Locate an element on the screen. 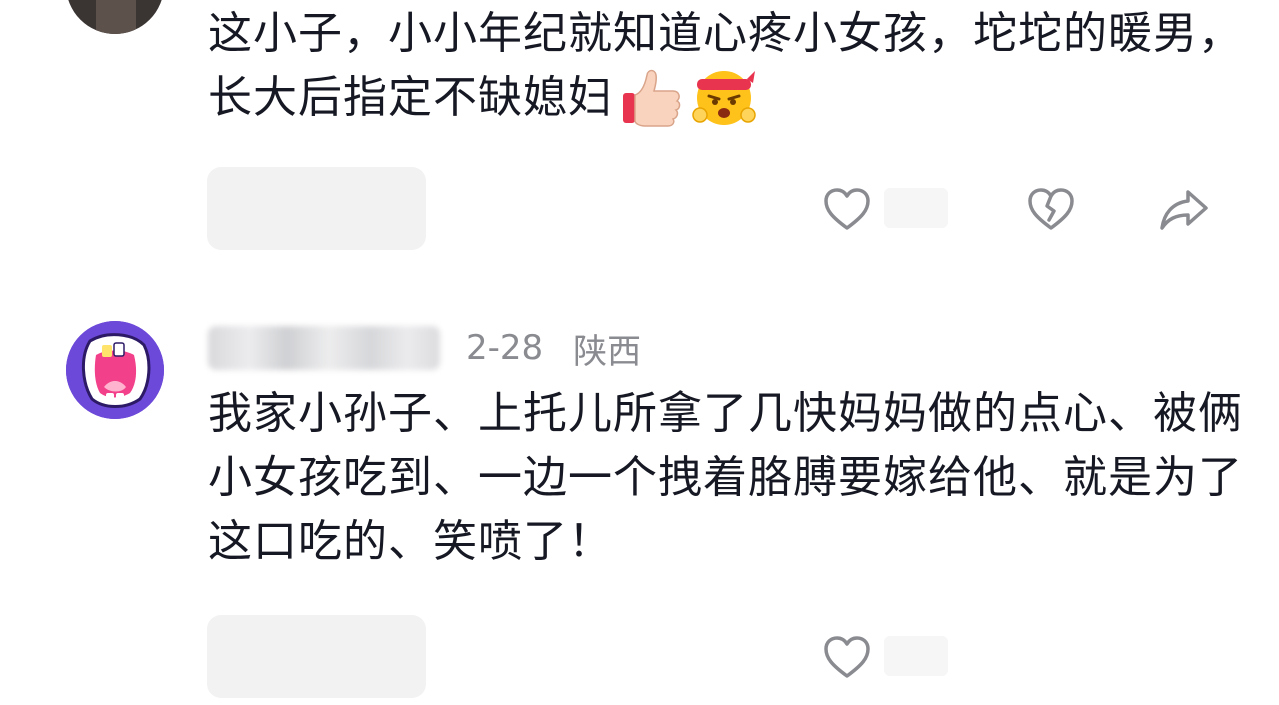 The image size is (1279, 705). share-arrow-icon is located at coordinates (1184, 210).